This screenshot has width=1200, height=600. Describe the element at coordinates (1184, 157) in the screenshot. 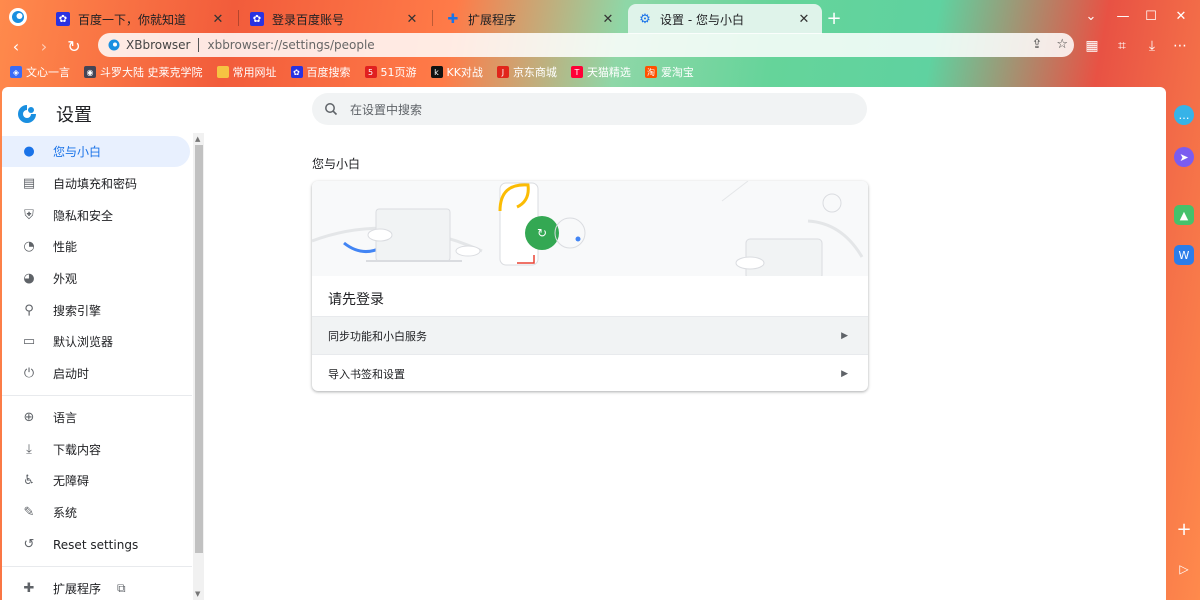

I see `compass-icon: ➤` at that location.